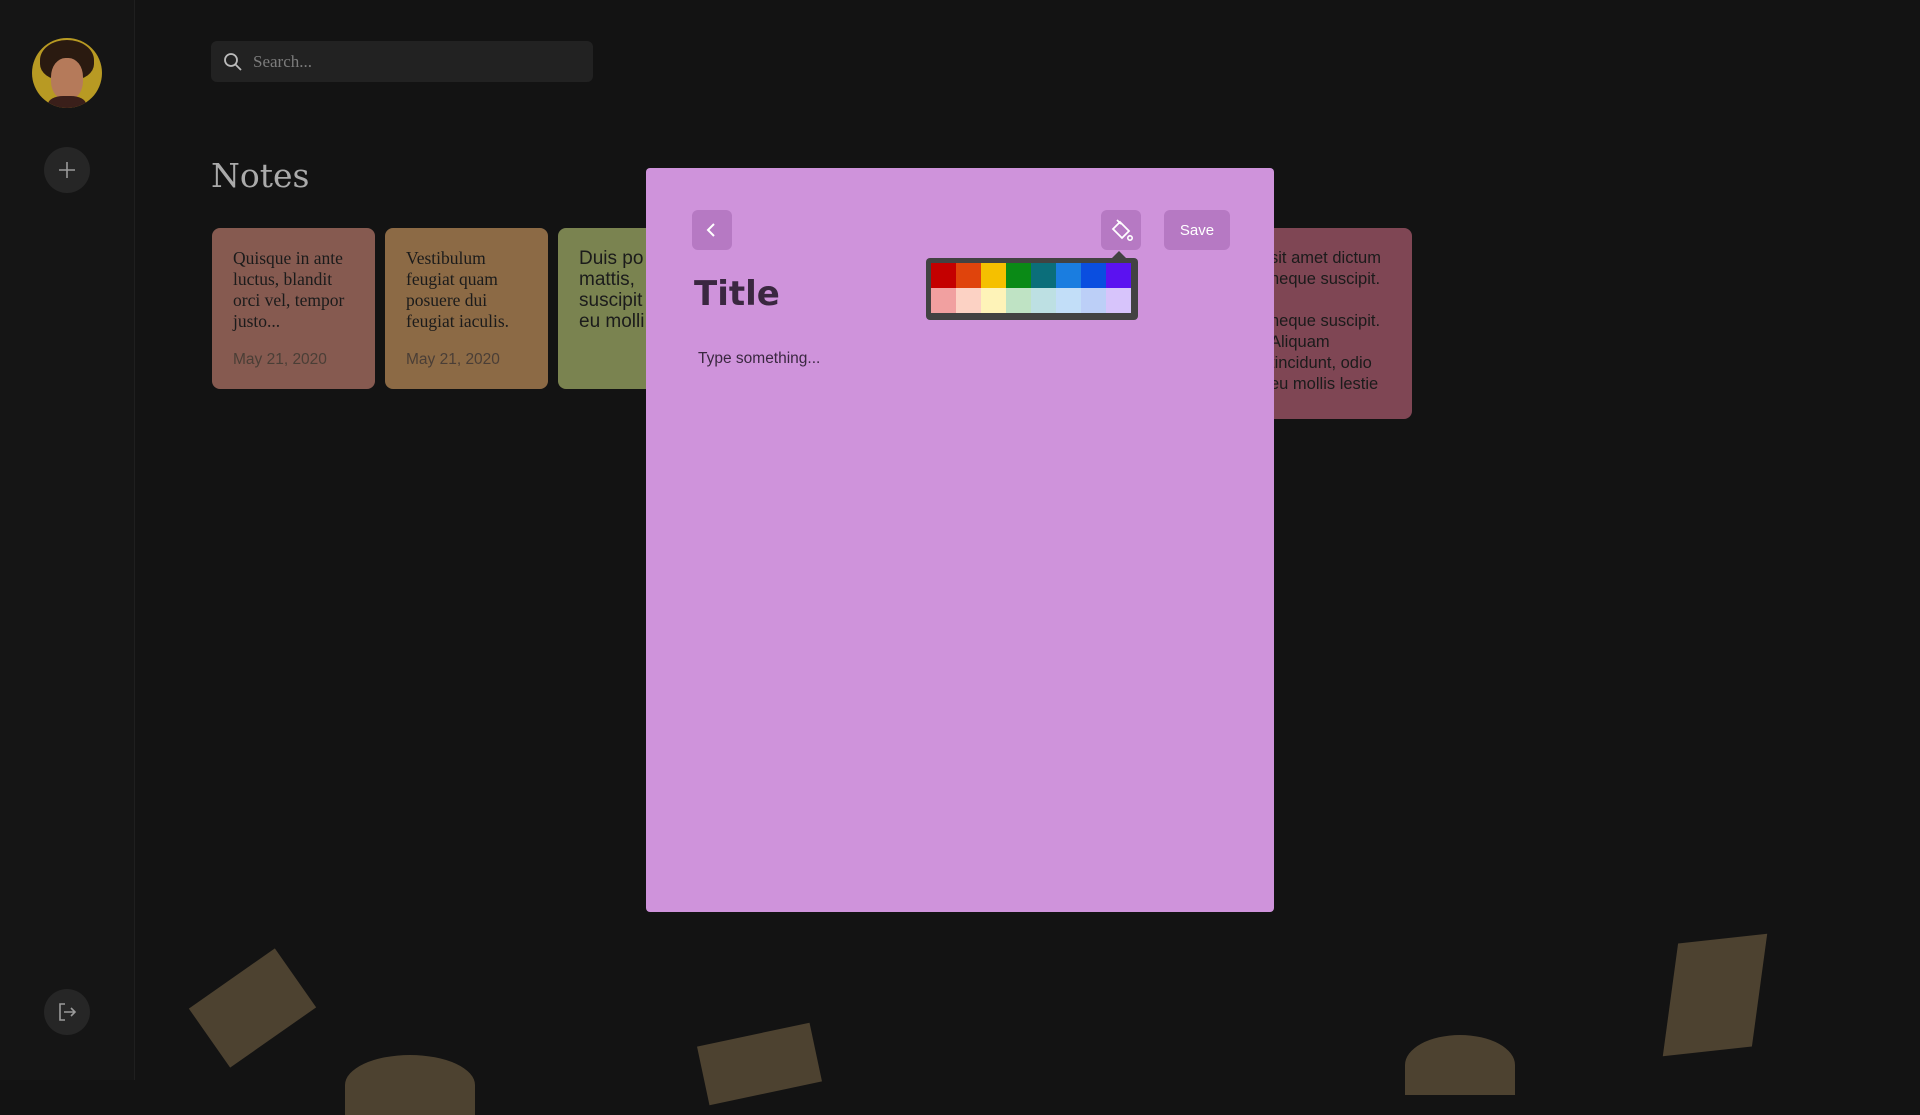 Image resolution: width=1920 pixels, height=1115 pixels. What do you see at coordinates (737, 294) in the screenshot?
I see `note-title-input: Title` at bounding box center [737, 294].